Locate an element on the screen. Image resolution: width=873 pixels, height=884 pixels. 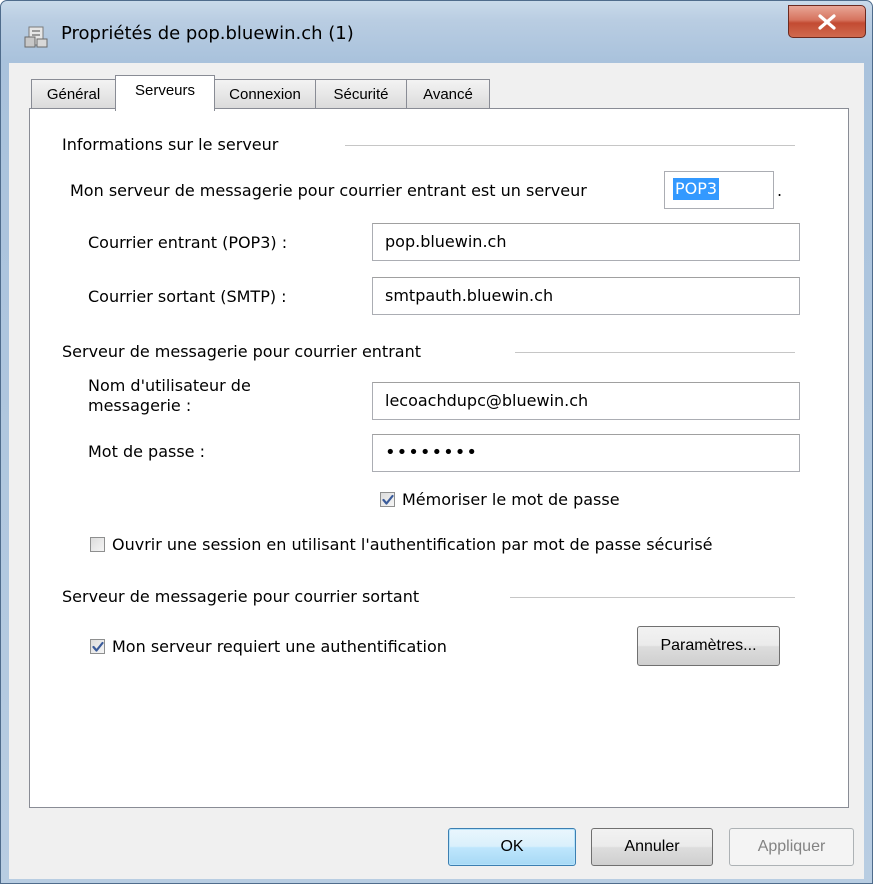
auth-required-checkbox is located at coordinates (97, 646).